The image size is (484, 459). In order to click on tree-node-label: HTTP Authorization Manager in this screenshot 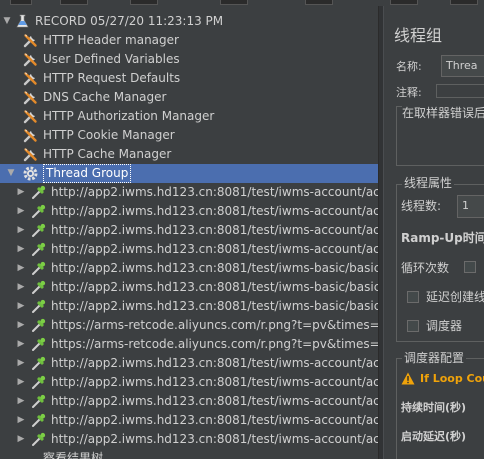, I will do `click(129, 116)`.